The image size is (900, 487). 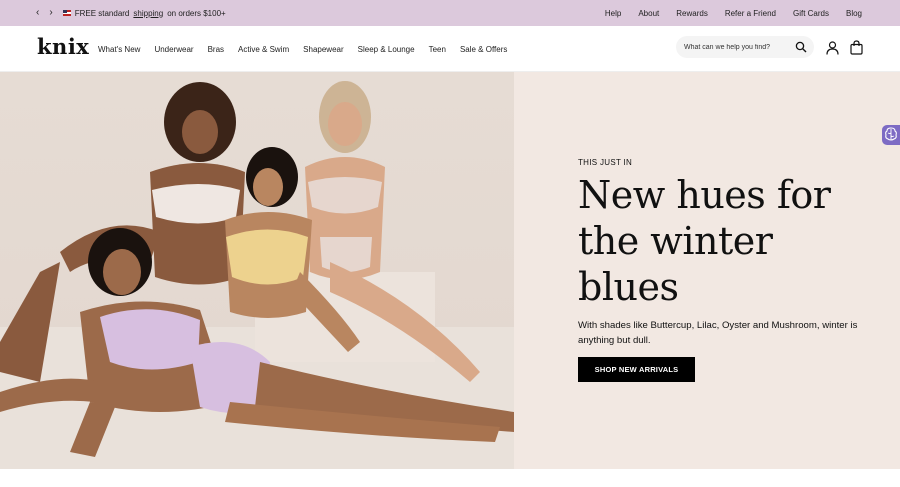 I want to click on search-bar, so click(x=745, y=47).